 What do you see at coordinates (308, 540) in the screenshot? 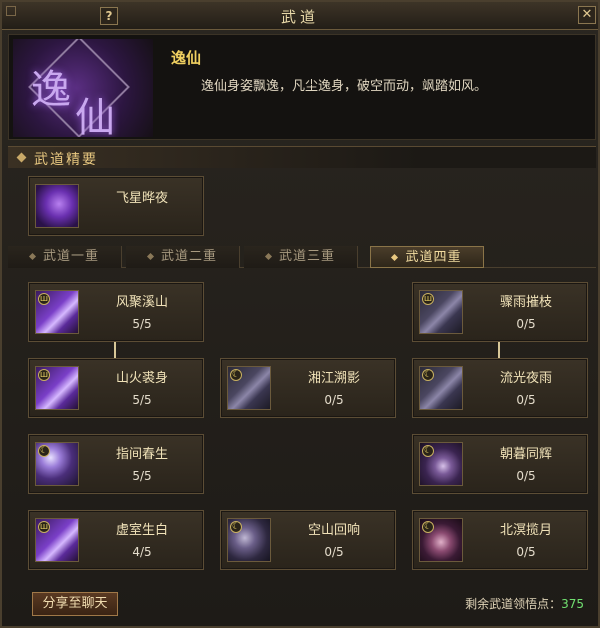
I see `skill-card: ☾ 空山回响 0/5` at bounding box center [308, 540].